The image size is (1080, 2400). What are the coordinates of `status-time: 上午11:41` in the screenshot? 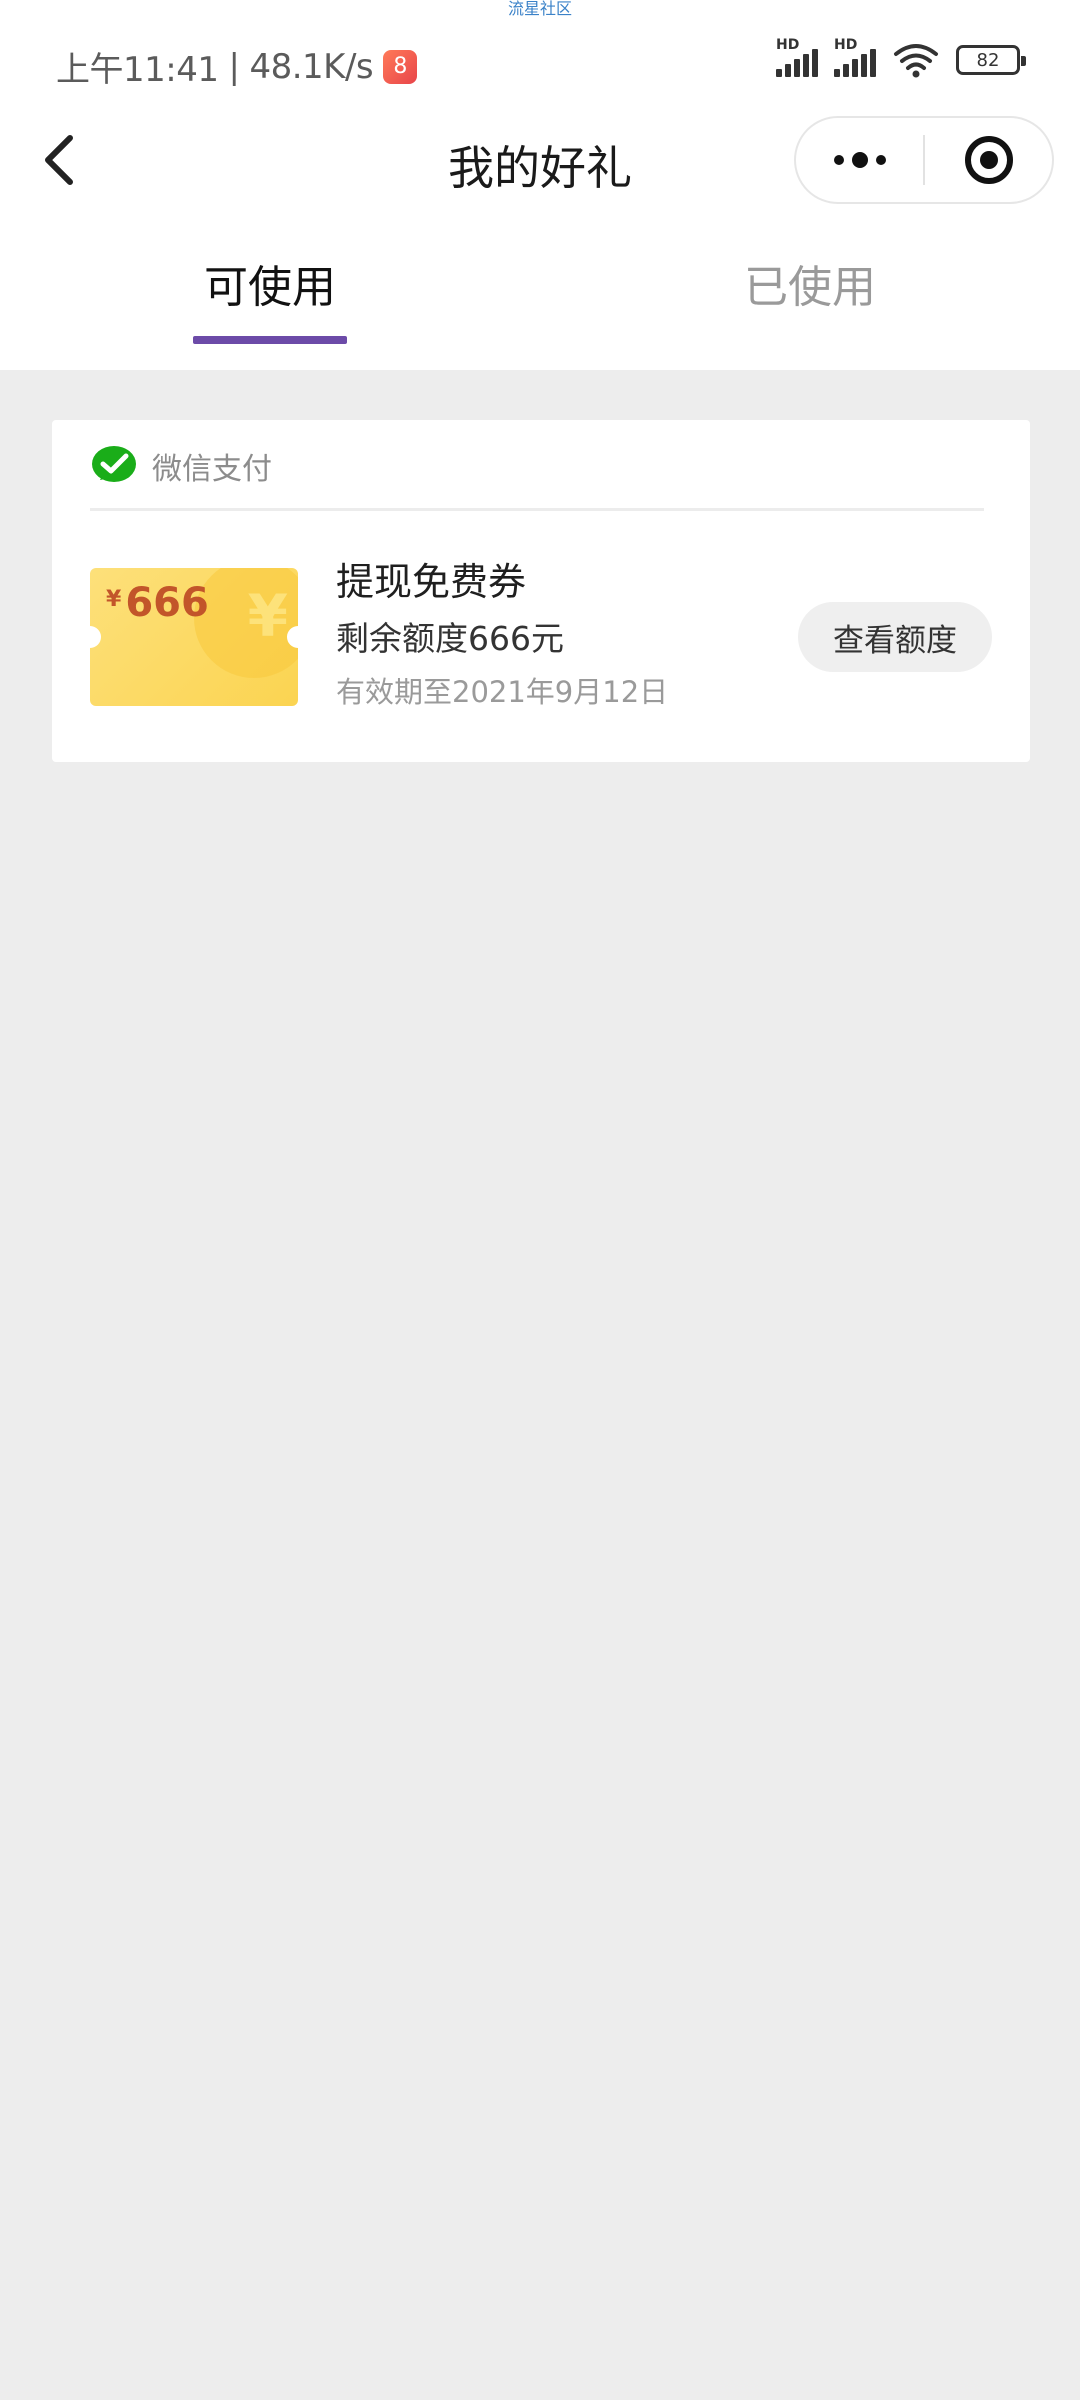 It's located at (137, 70).